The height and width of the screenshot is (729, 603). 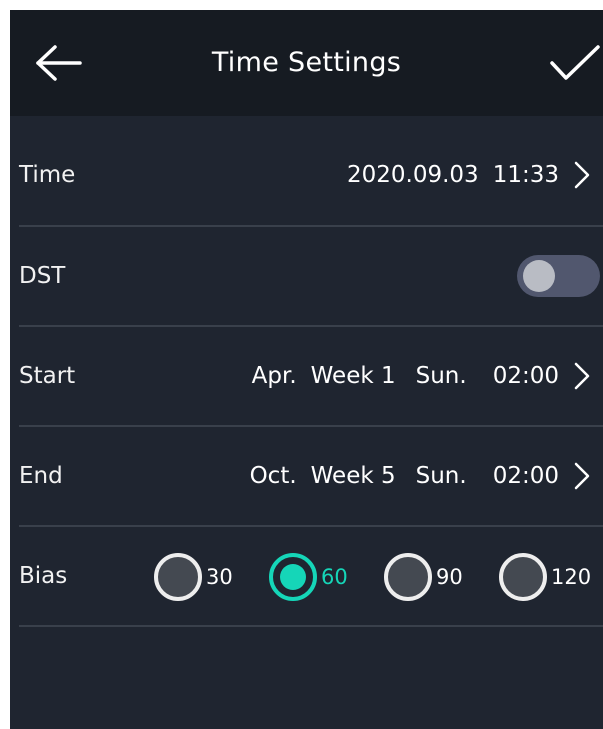 What do you see at coordinates (413, 175) in the screenshot?
I see `time-date: 2020.09.03` at bounding box center [413, 175].